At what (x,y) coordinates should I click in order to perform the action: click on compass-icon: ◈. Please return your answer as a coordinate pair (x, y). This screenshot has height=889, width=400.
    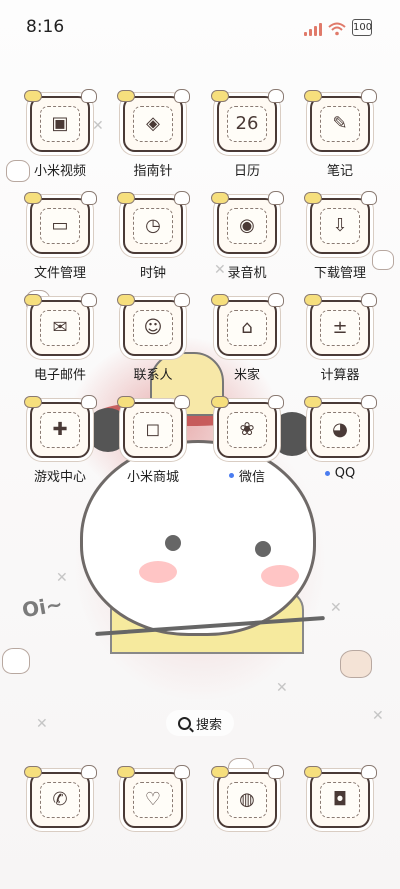
    Looking at the image, I should click on (153, 120).